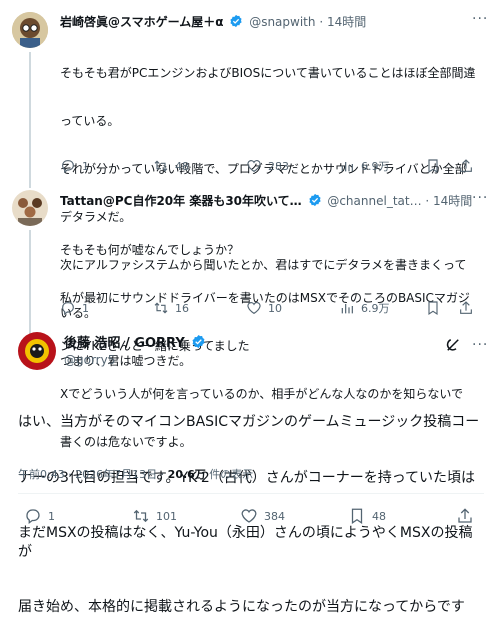 This screenshot has width=500, height=635. Describe the element at coordinates (171, 308) in the screenshot. I see `retweet-button: 16` at that location.